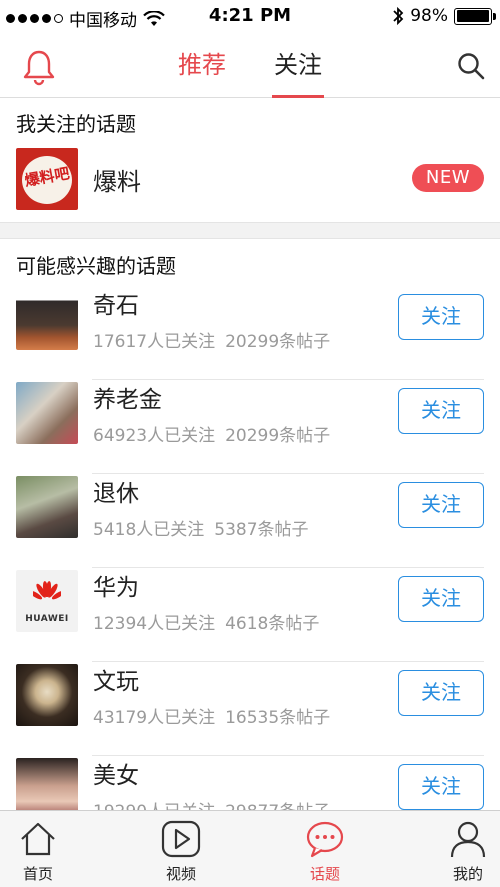 Image resolution: width=500 pixels, height=887 pixels. I want to click on tab-recommend: 推荐, so click(202, 73).